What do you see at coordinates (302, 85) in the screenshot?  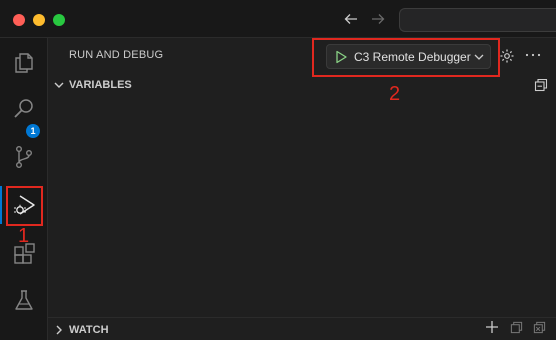 I see `variables-section-header: VARIABLES` at bounding box center [302, 85].